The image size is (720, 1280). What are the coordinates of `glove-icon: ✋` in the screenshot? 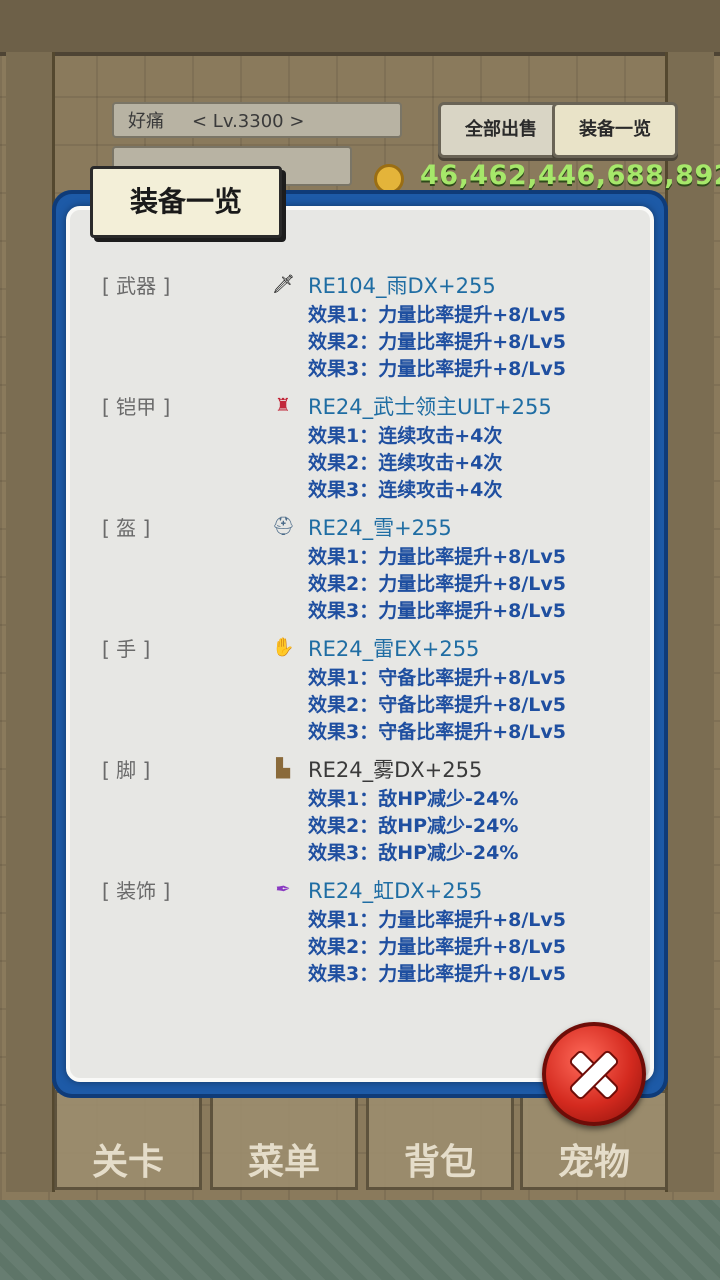 It's located at (283, 647).